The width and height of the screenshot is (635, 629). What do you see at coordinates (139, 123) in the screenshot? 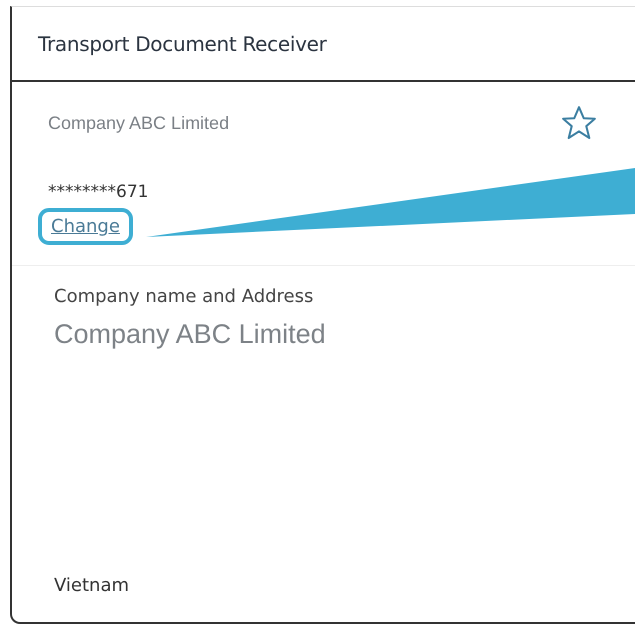
I see `receiver-name: Company ABC Limited` at bounding box center [139, 123].